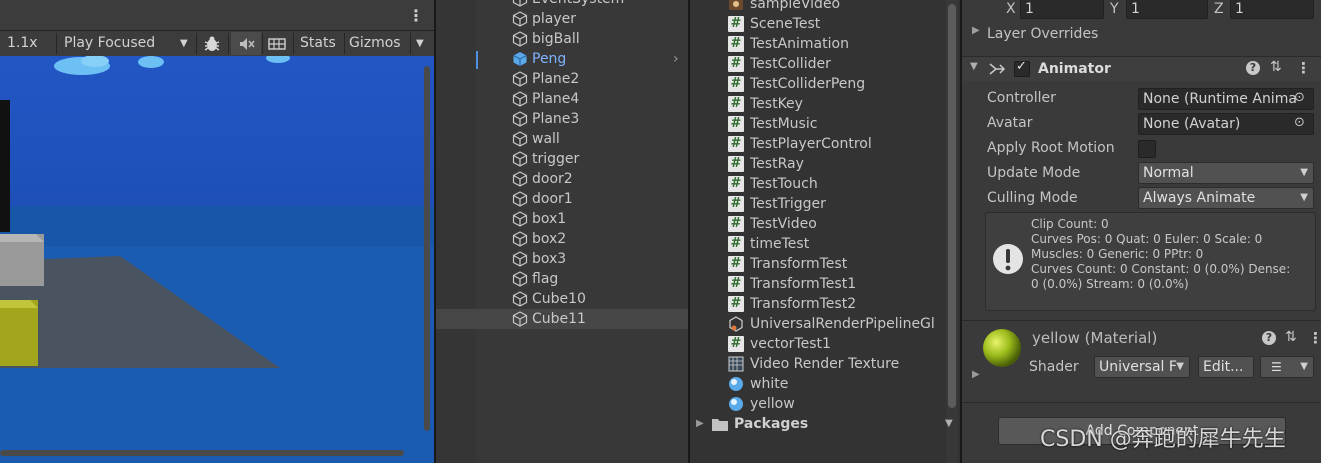  Describe the element at coordinates (676, 59) in the screenshot. I see `chevron-right-icon: ›` at that location.